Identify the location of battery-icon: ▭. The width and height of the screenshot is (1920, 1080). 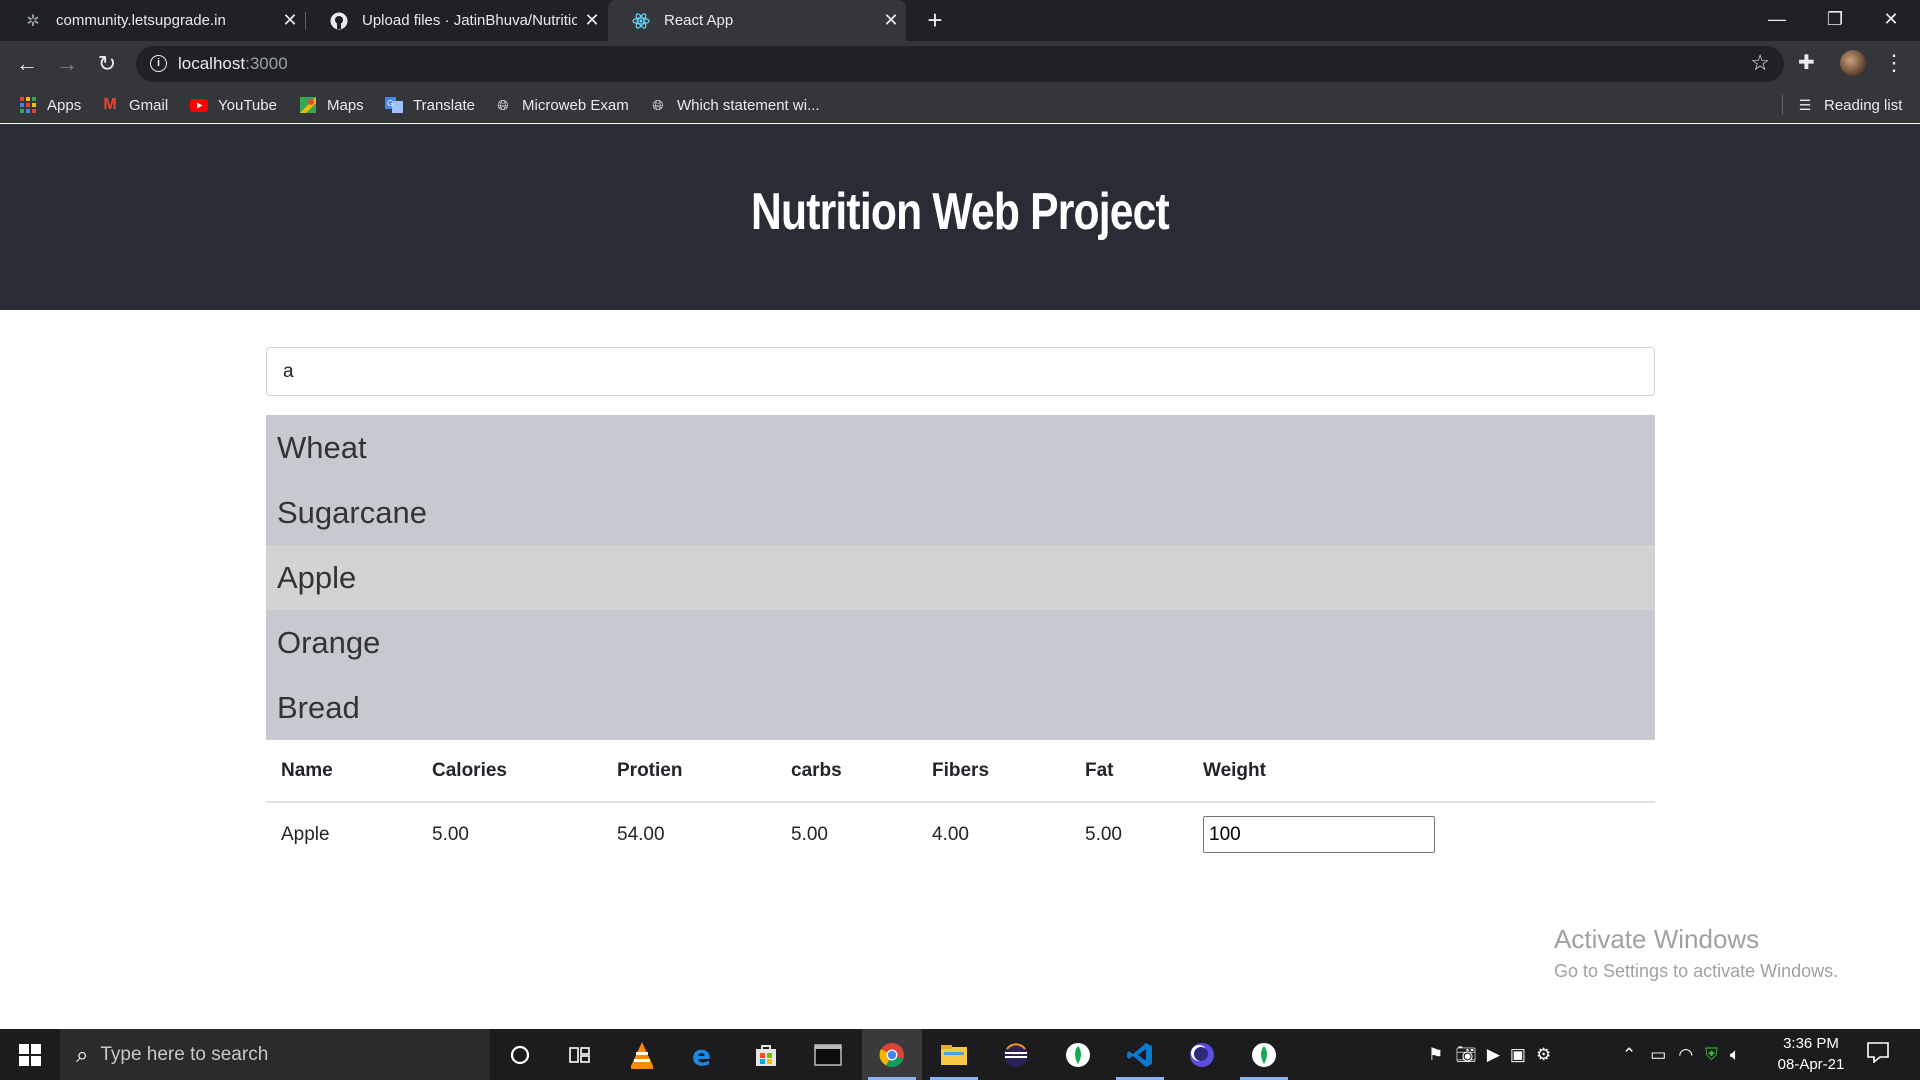
(1658, 1055).